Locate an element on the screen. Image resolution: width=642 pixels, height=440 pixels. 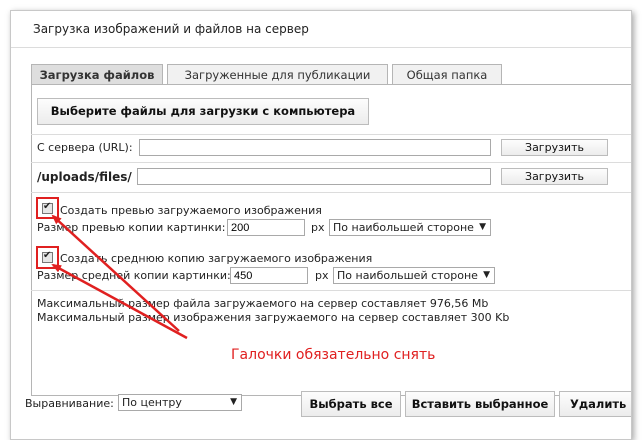
annotation-arrows is located at coordinates (119, 277).